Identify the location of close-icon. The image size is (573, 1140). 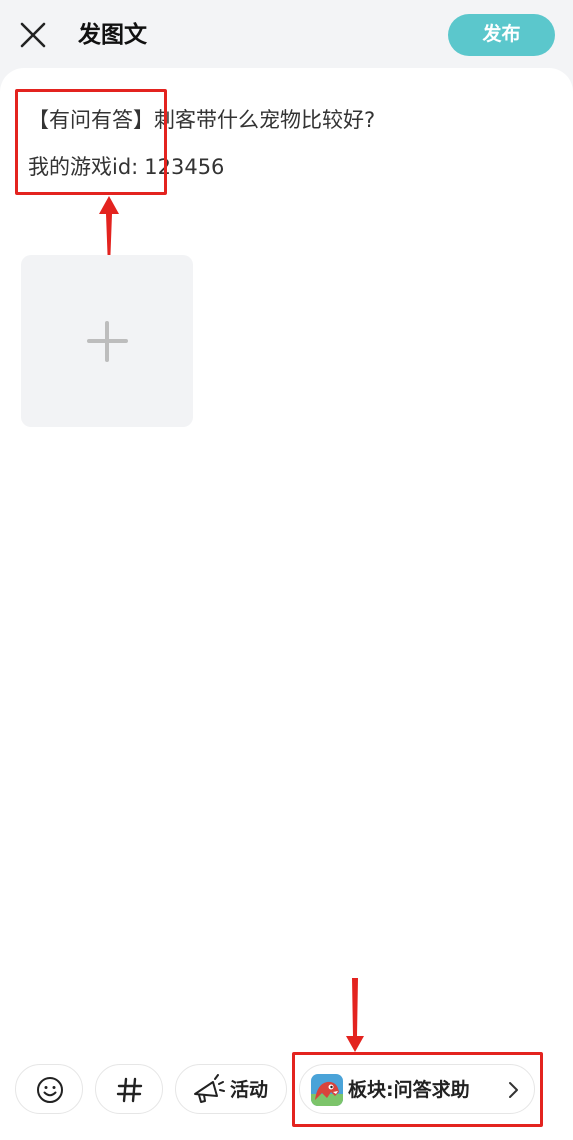
(33, 35).